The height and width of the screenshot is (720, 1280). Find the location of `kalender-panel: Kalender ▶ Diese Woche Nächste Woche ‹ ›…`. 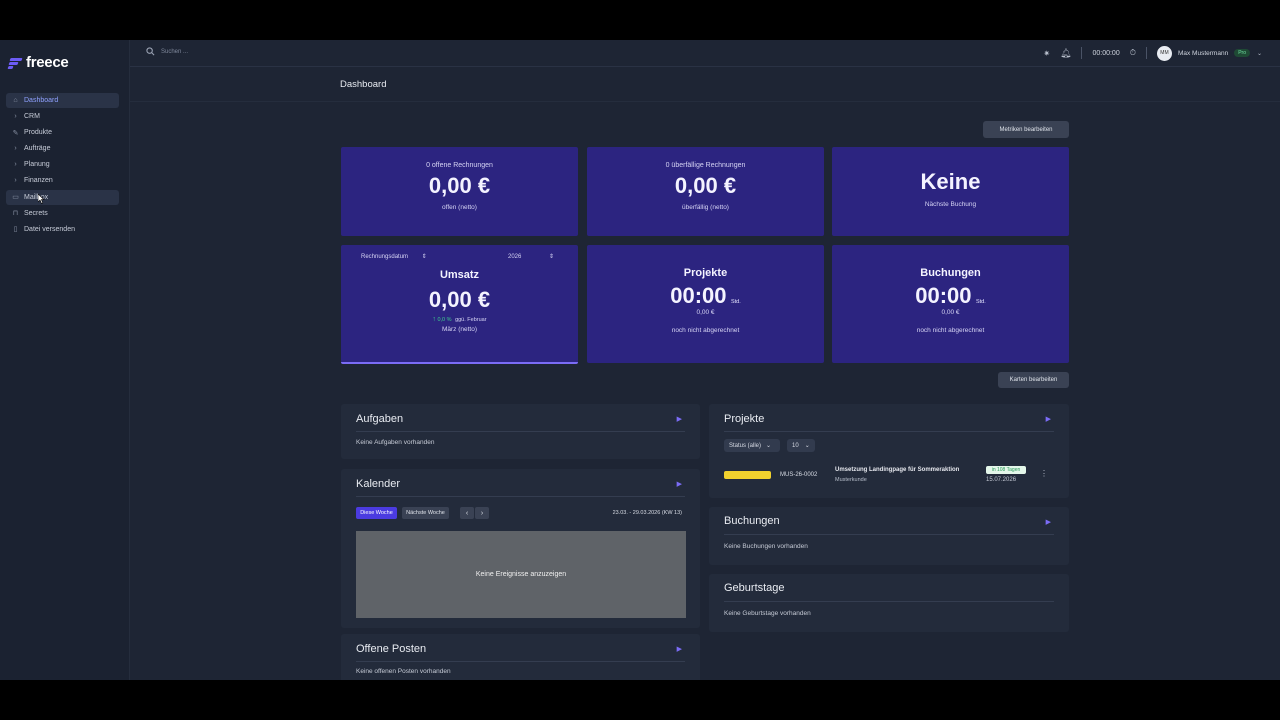

kalender-panel: Kalender ▶ Diese Woche Nächste Woche ‹ ›… is located at coordinates (520, 548).